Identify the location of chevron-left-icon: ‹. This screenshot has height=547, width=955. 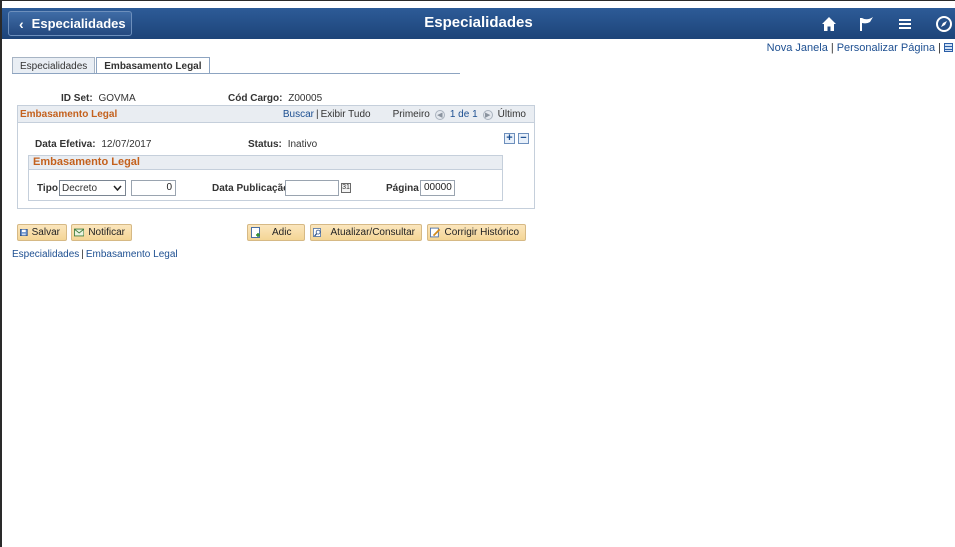
(21, 23).